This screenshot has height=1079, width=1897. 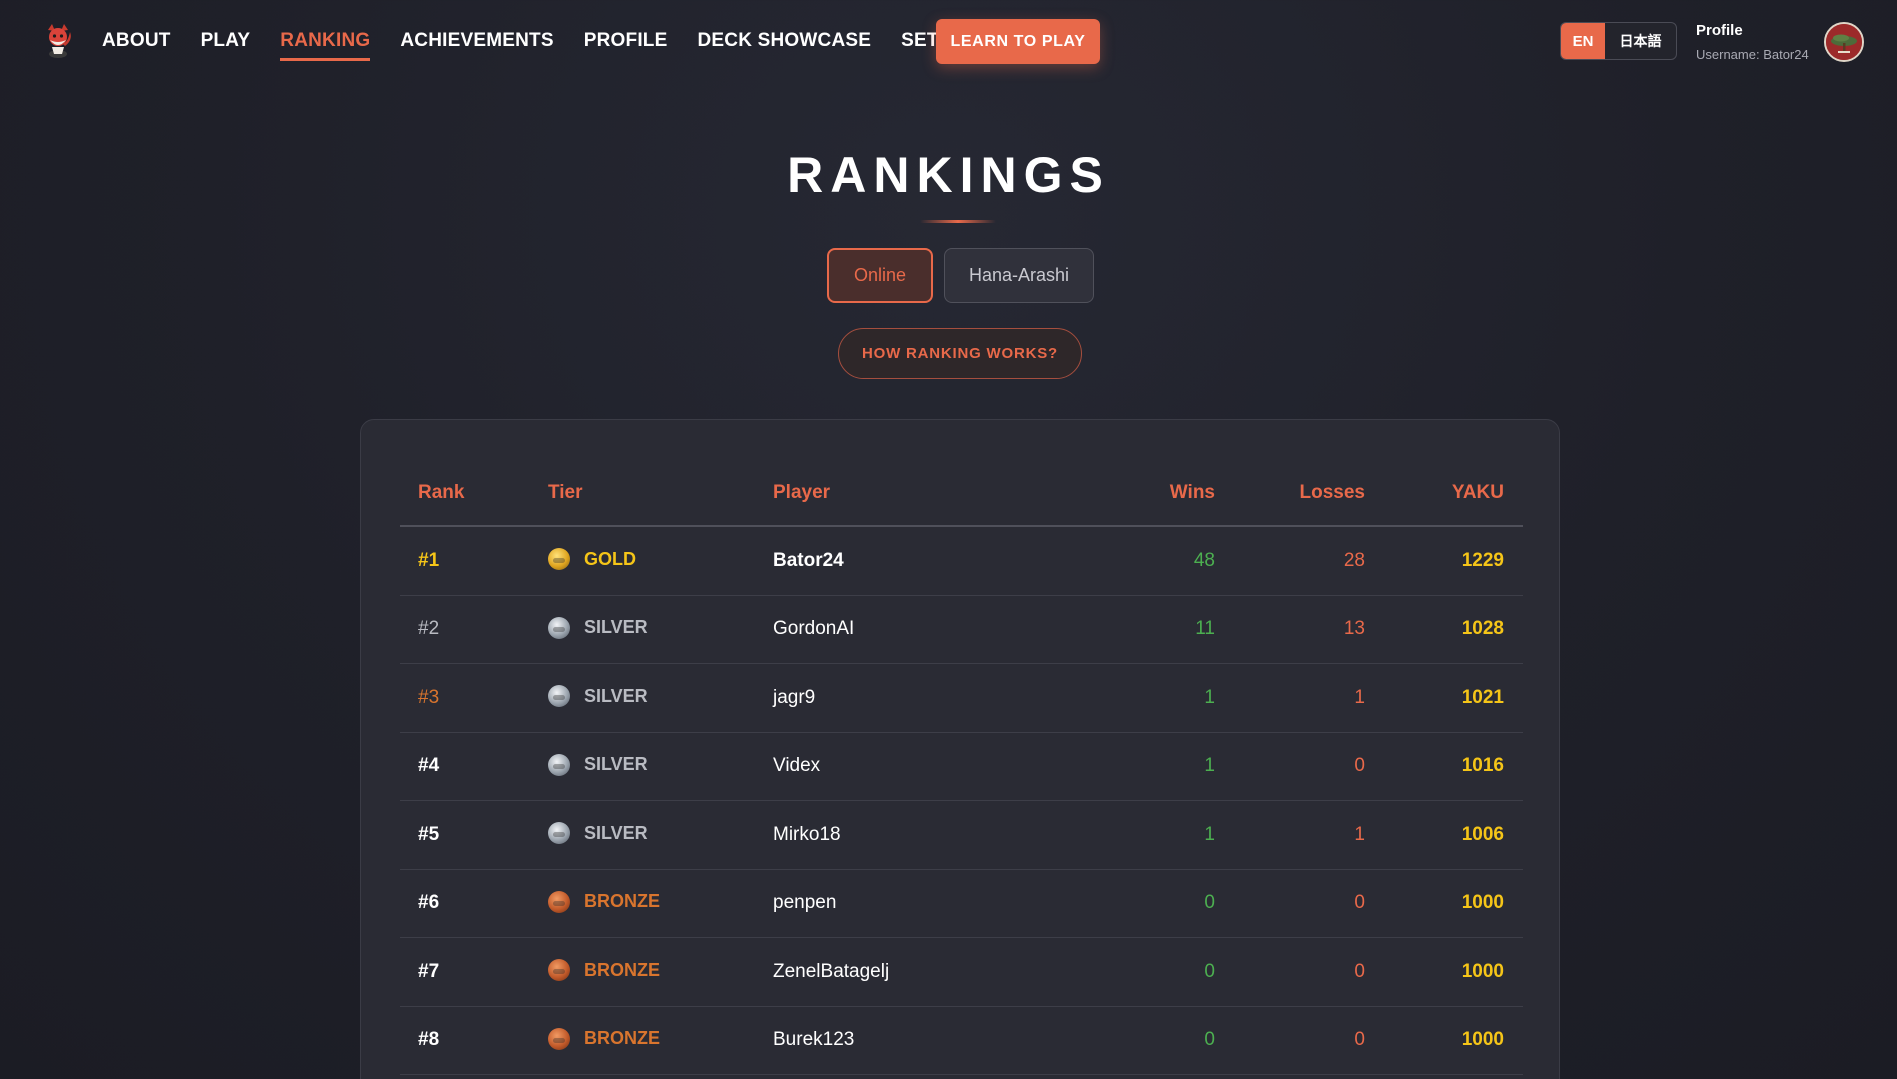 I want to click on table-header: Rank Tier Player Wins Losses YAKU, so click(x=961, y=493).